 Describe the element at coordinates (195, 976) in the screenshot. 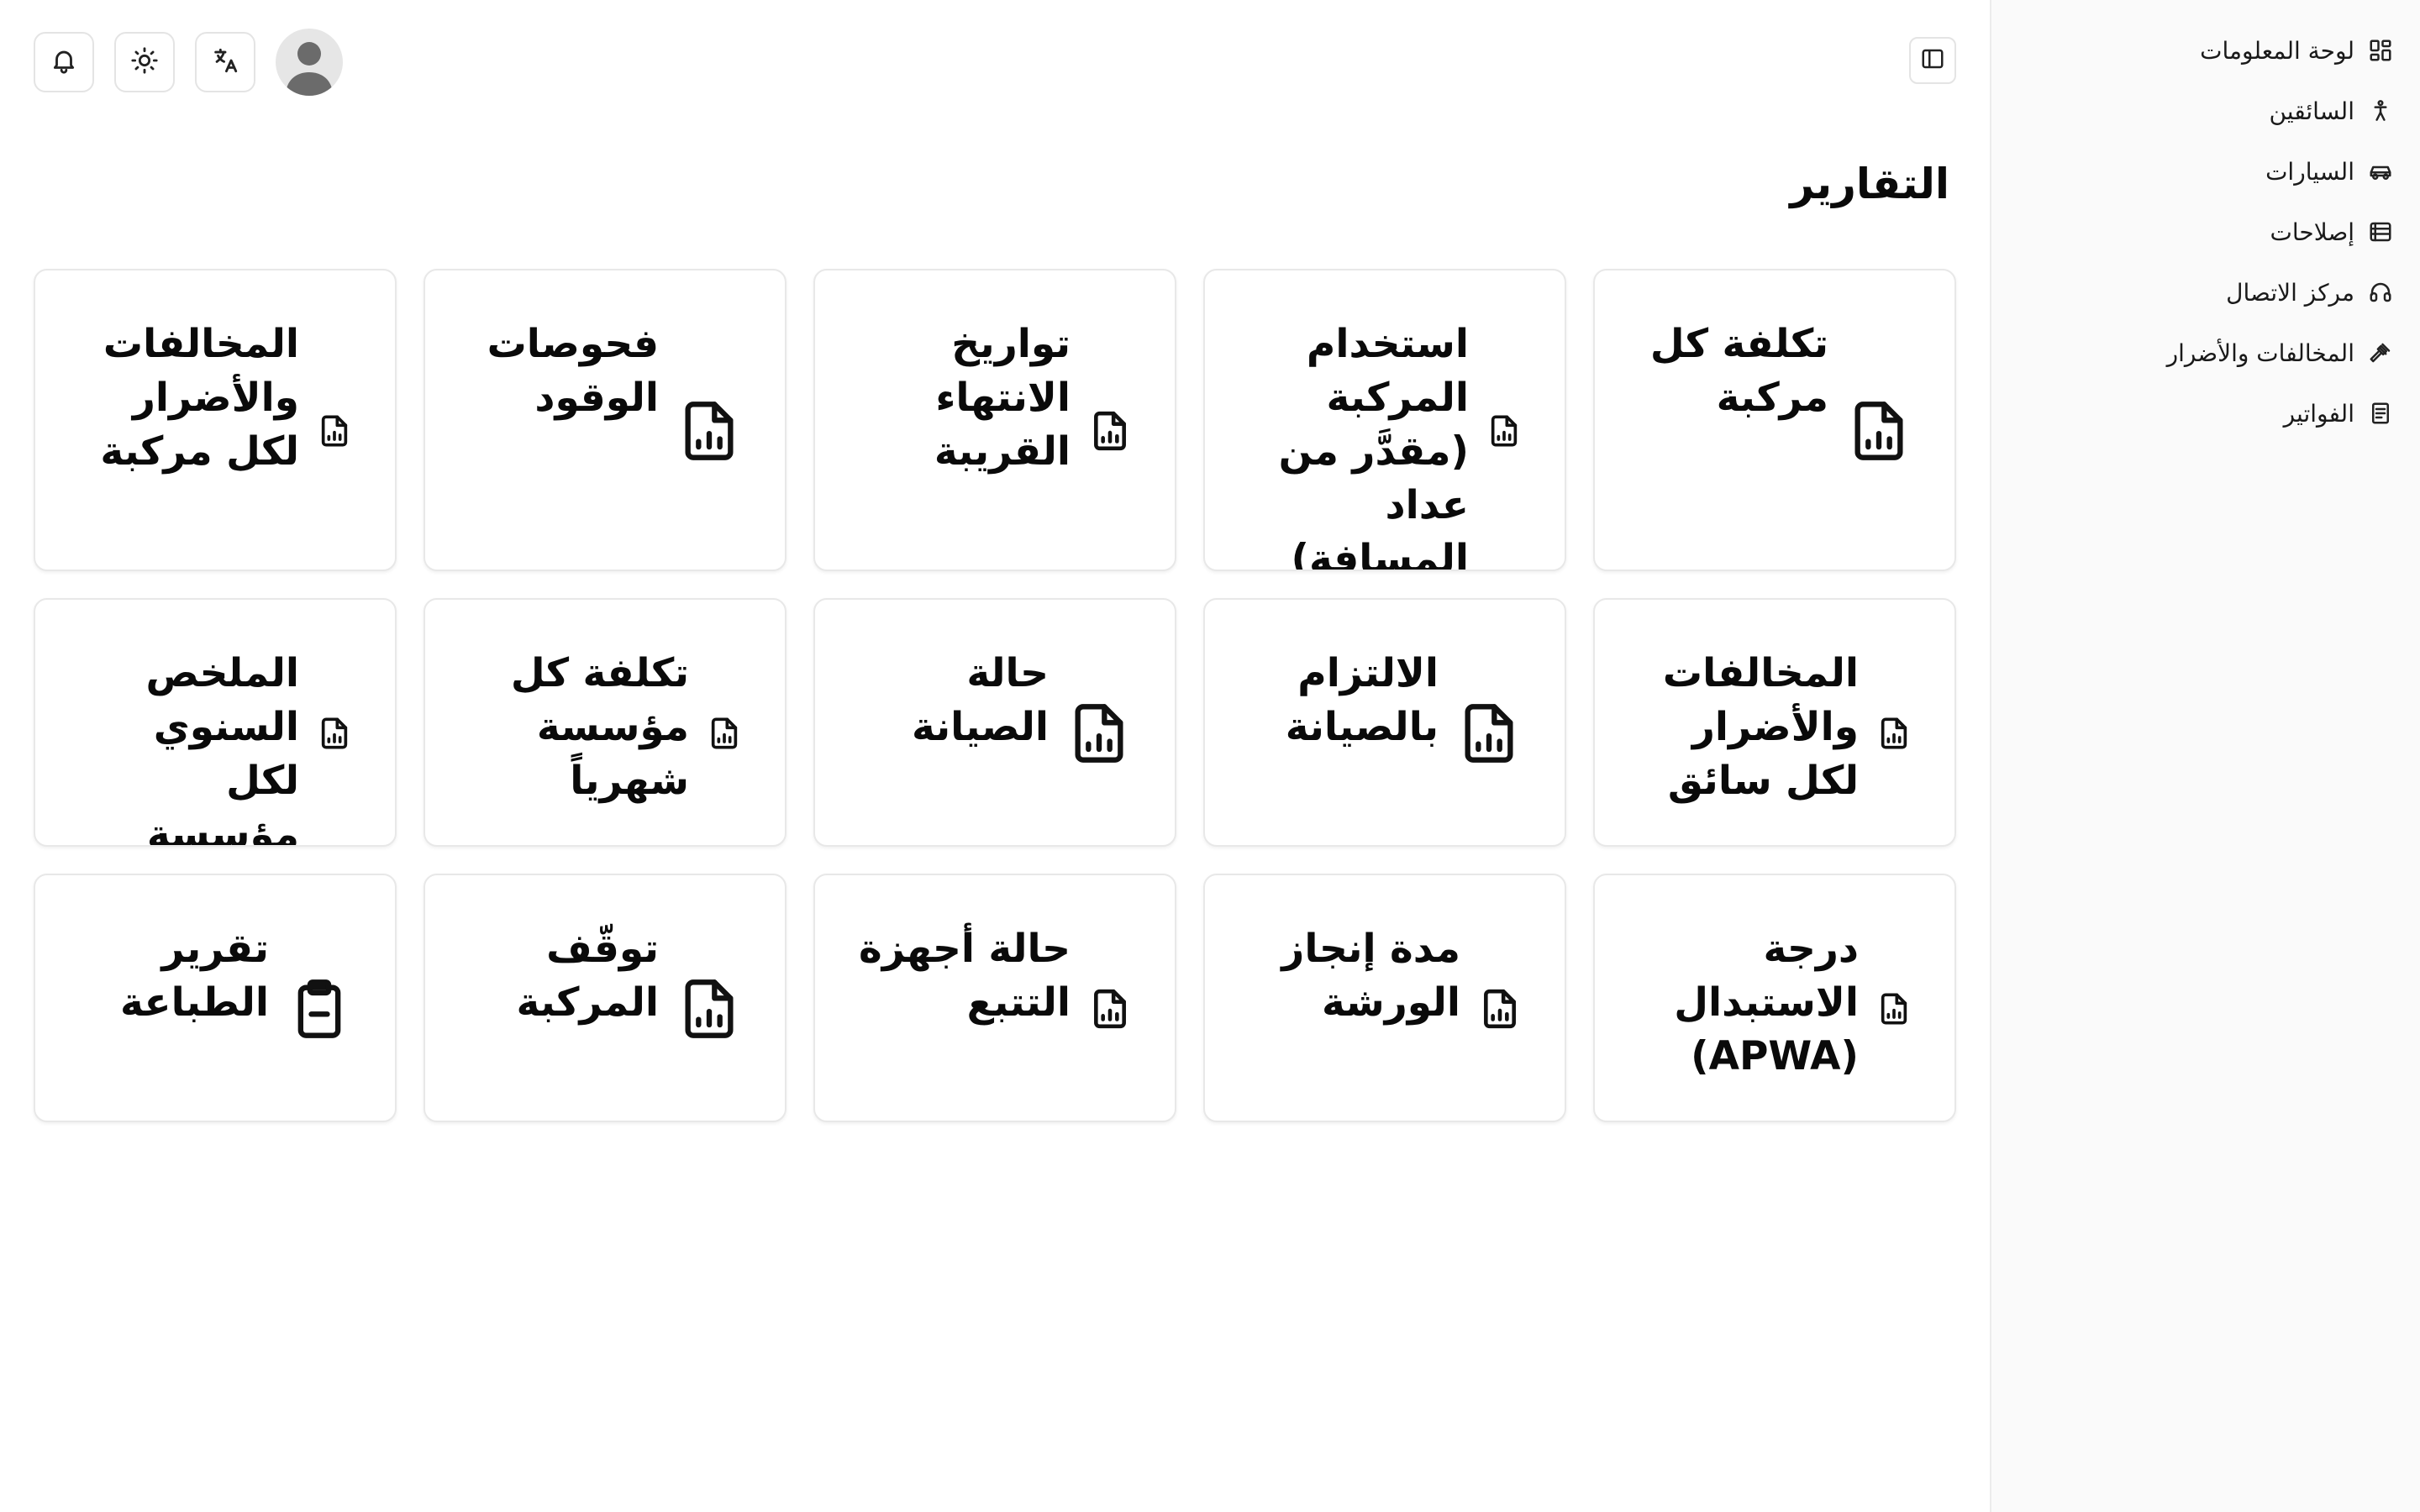

I see `report-title: تقرير الطباعة` at that location.